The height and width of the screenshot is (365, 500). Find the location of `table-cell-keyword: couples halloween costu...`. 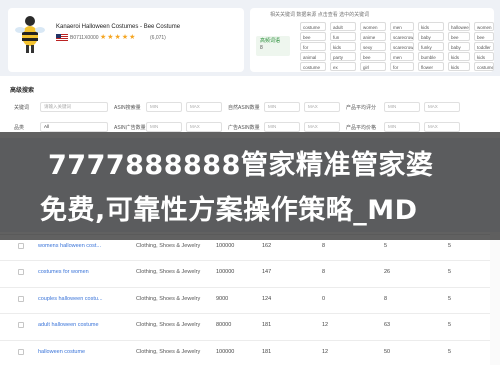

table-cell-keyword: couples halloween costu... is located at coordinates (70, 299).